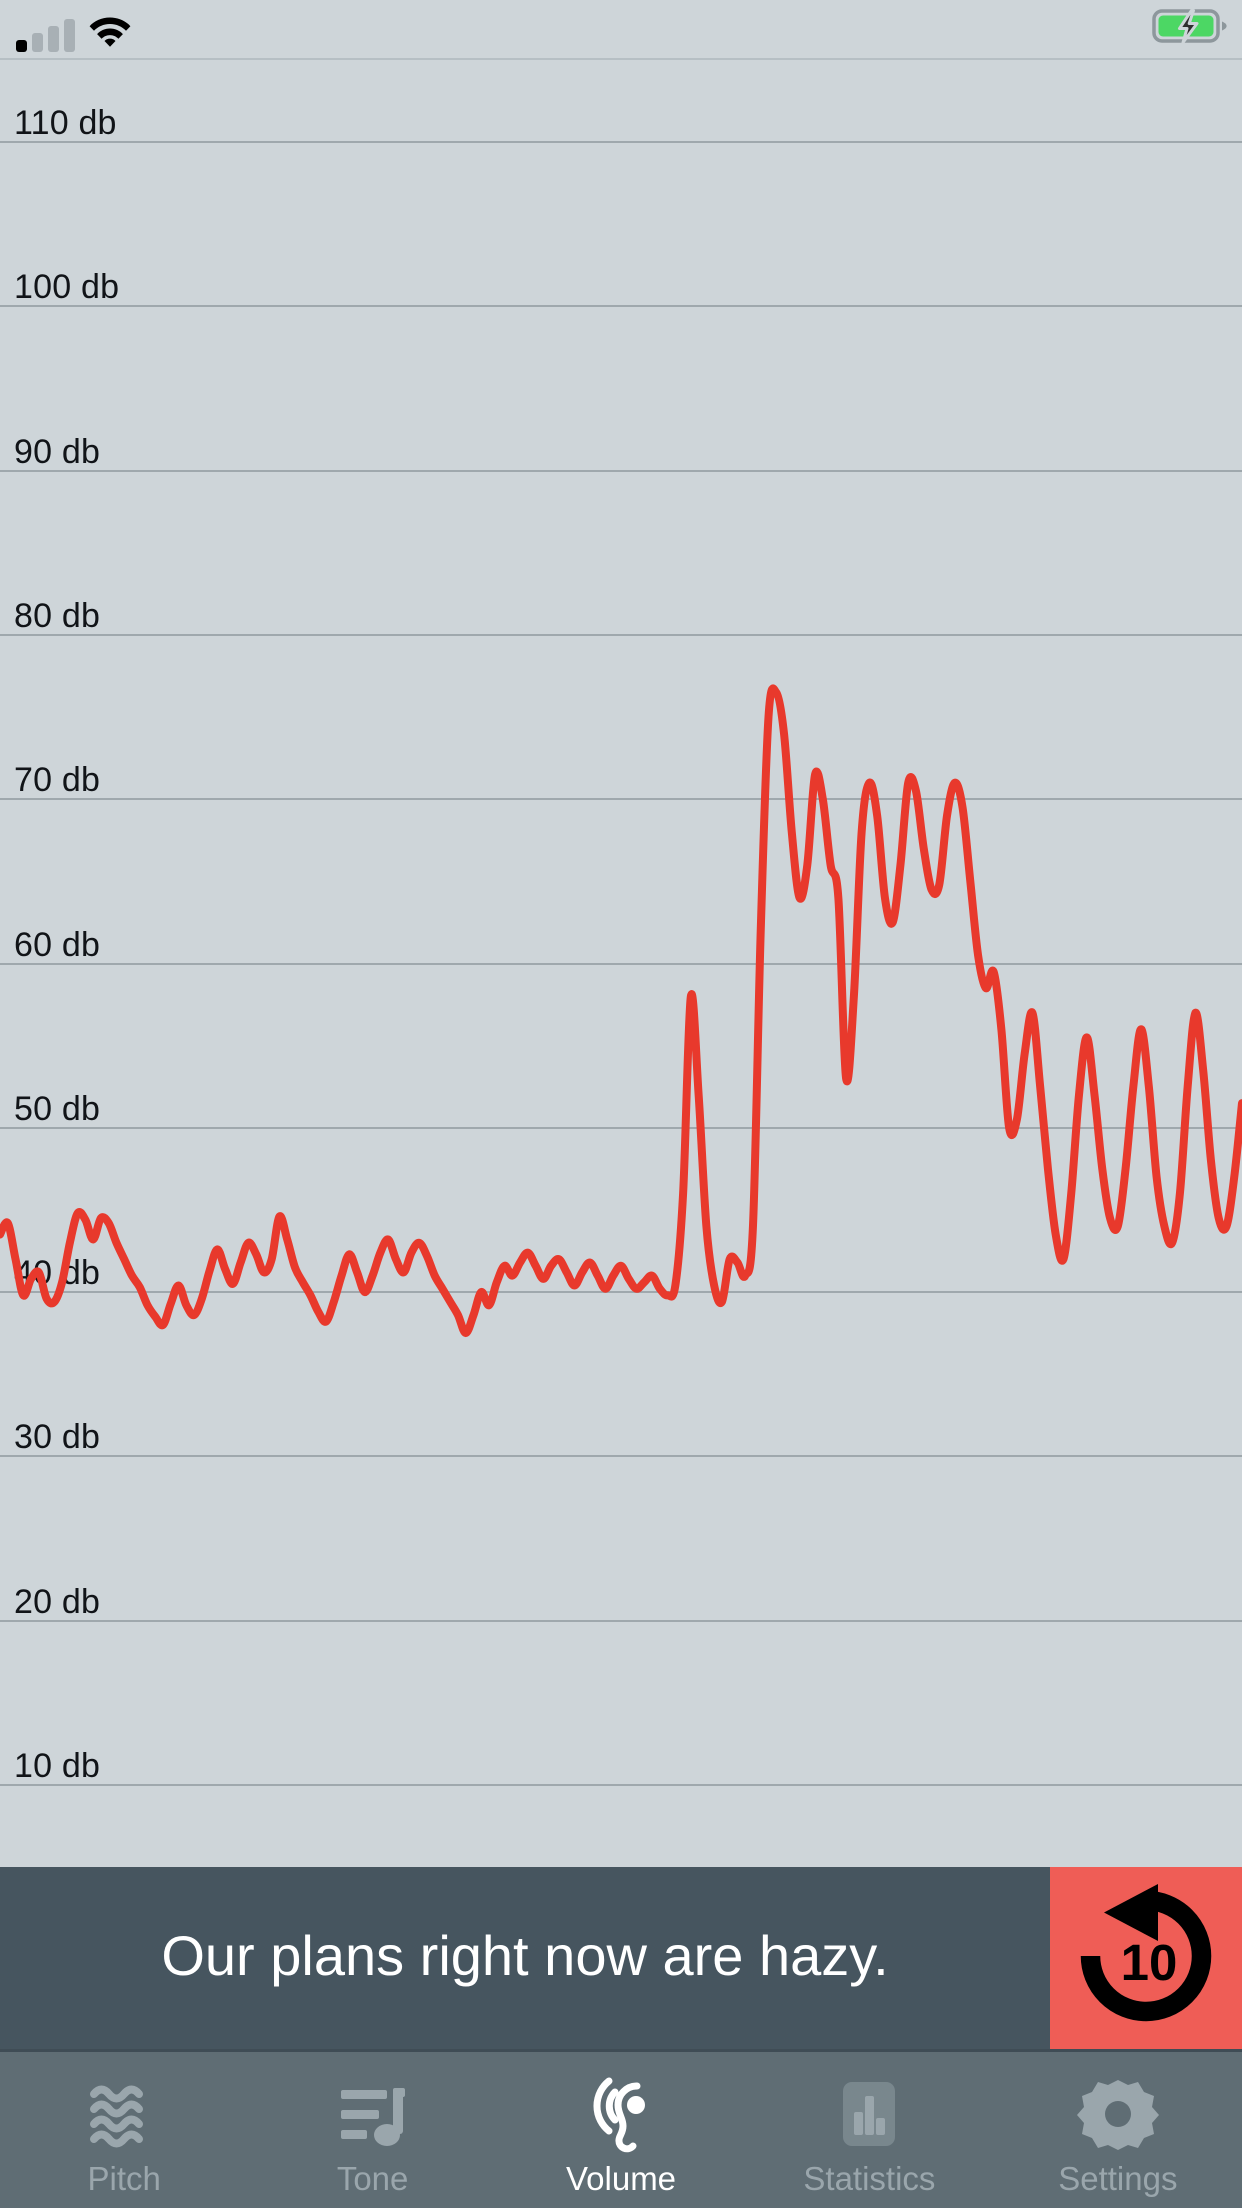 This screenshot has width=1242, height=2208. I want to click on battery-charging-icon, so click(1190, 28).